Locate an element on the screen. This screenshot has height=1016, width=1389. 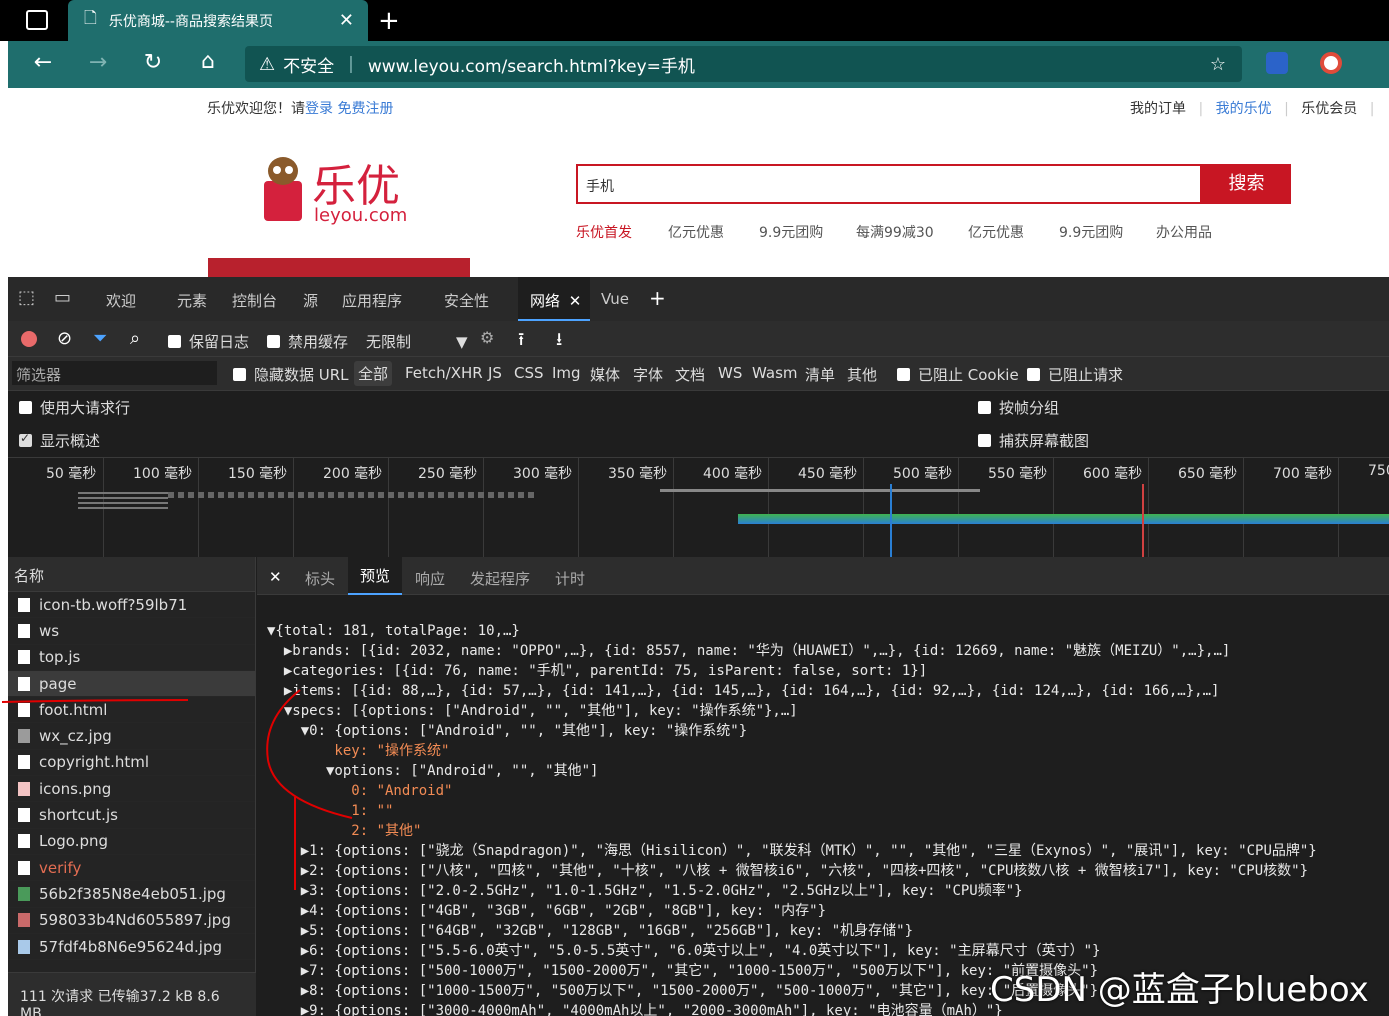
annotation-strokes is located at coordinates (177, 789).